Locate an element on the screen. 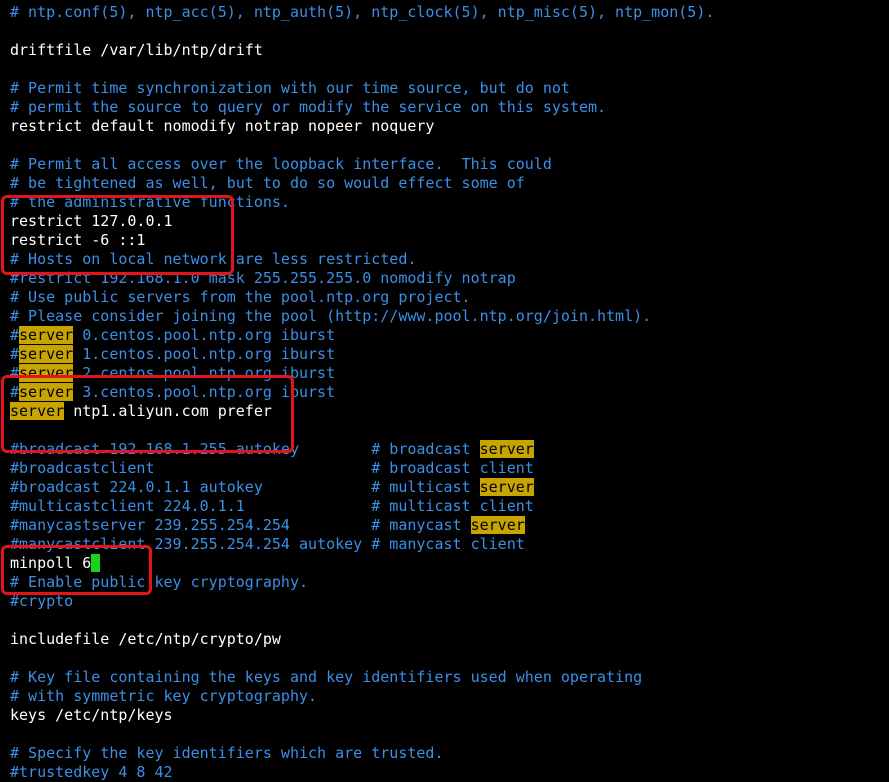  config-line: #crypto is located at coordinates (42, 601).